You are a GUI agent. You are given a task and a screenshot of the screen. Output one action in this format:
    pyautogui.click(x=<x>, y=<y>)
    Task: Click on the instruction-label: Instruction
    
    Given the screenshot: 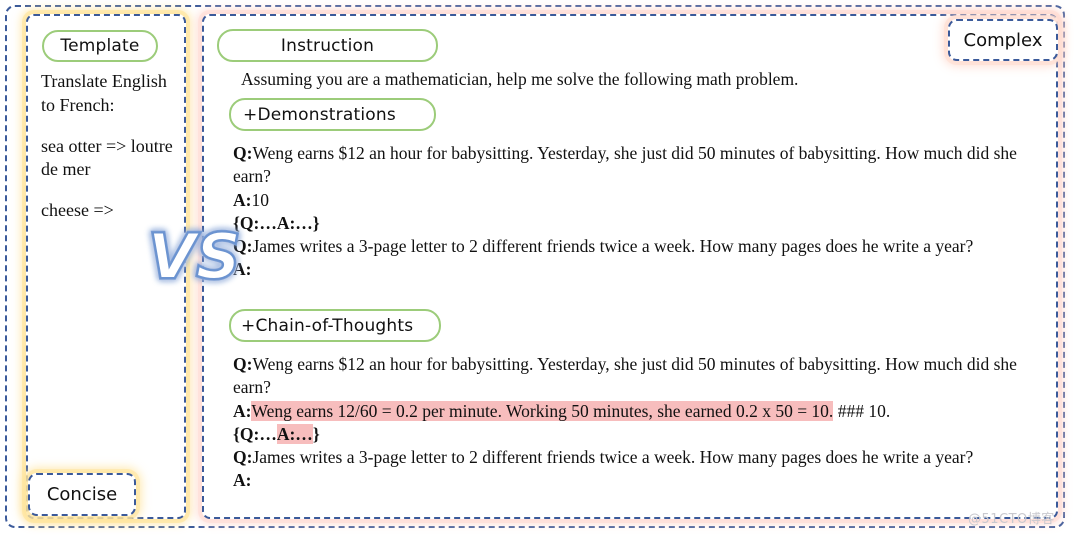 What is the action you would take?
    pyautogui.click(x=327, y=45)
    